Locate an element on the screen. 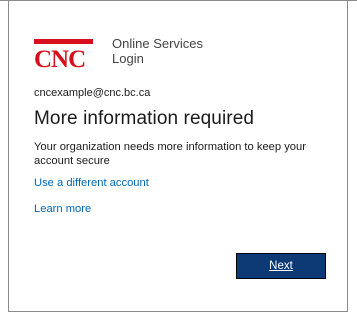 Image resolution: width=357 pixels, height=314 pixels. service-line-2: Login is located at coordinates (128, 58).